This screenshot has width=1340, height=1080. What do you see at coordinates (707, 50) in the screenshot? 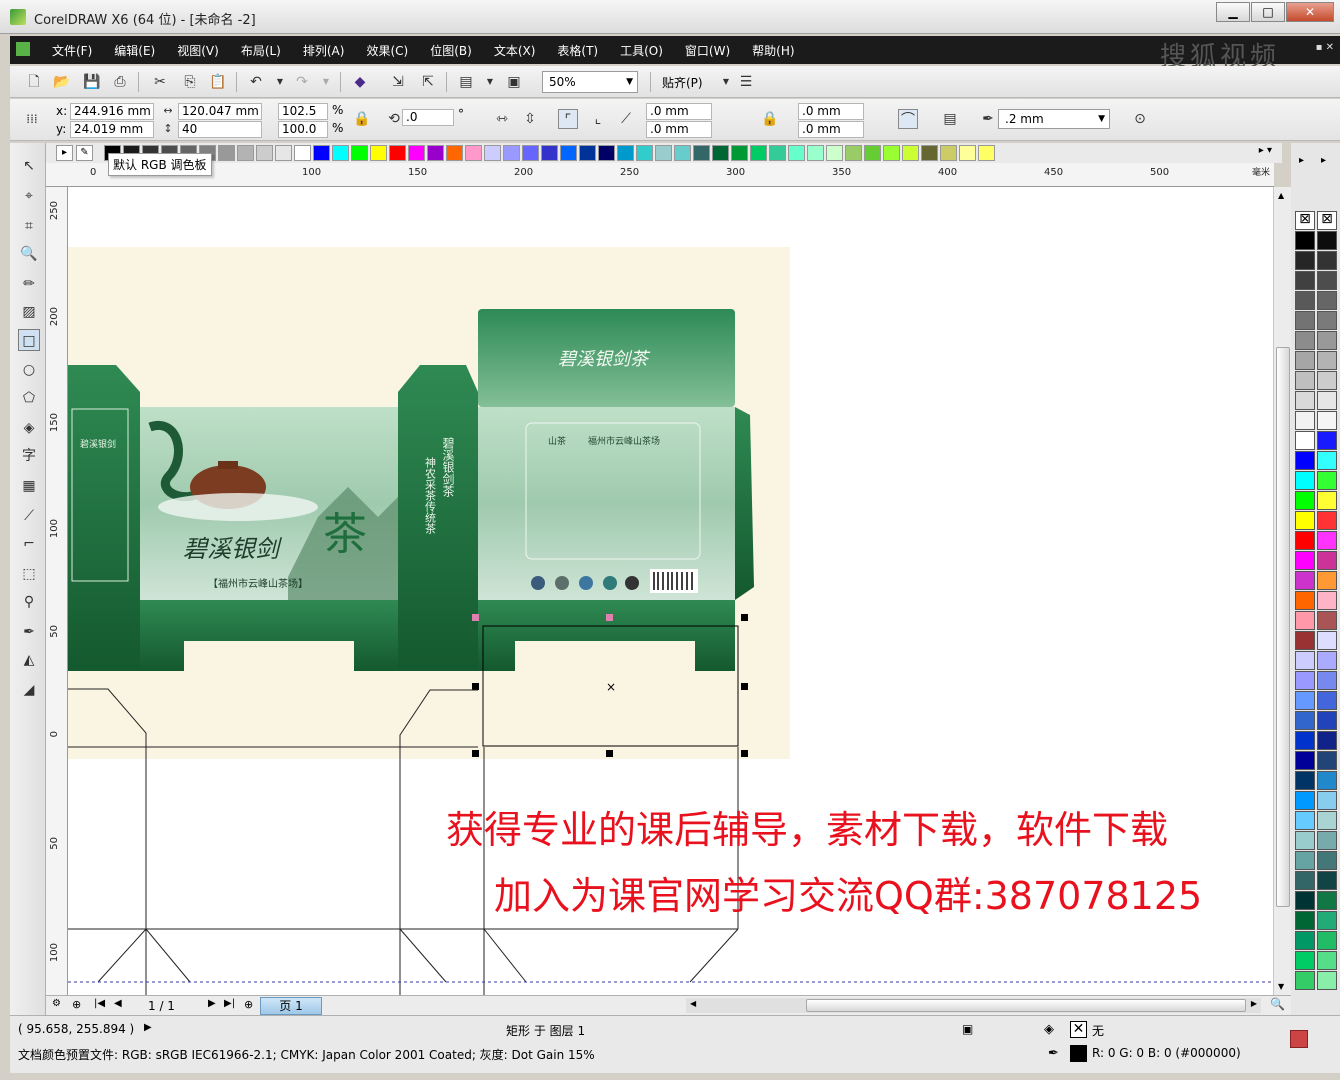
I see `menu-item: 窗口(W)` at bounding box center [707, 50].